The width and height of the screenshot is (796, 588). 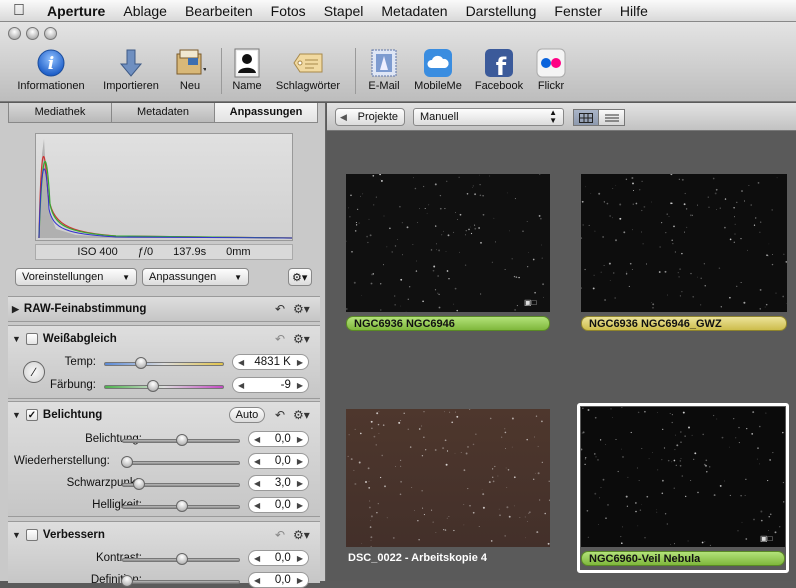 What do you see at coordinates (127, 581) in the screenshot?
I see `definition-slider-knob` at bounding box center [127, 581].